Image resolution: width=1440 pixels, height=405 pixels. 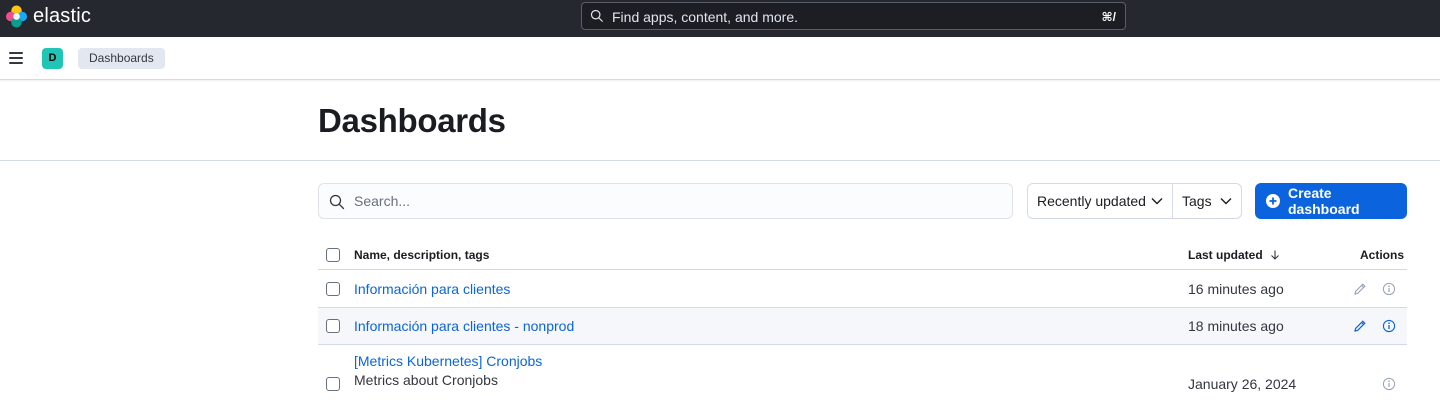 I want to click on dashboard-link: Información para clientes - nonprod, so click(x=464, y=326).